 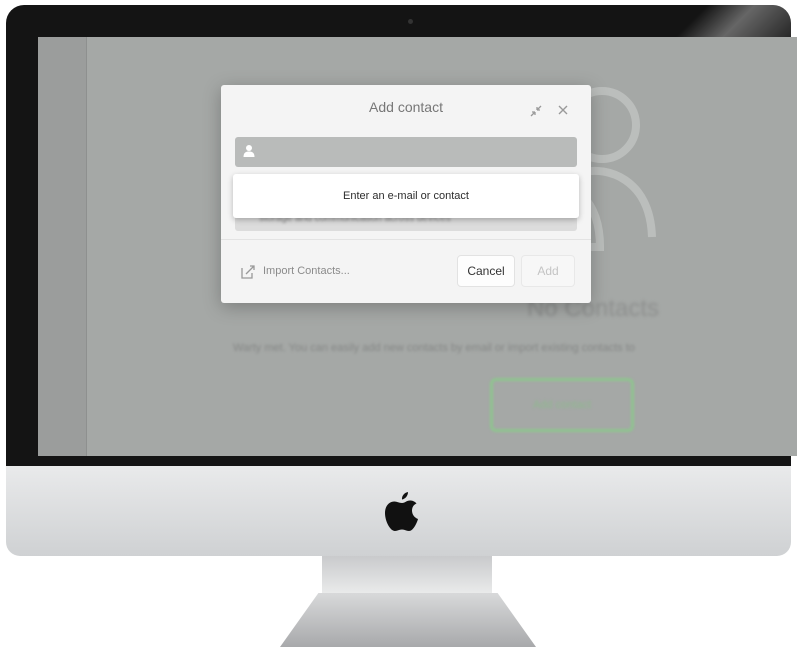 What do you see at coordinates (536, 111) in the screenshot?
I see `collapse-arrows-icon` at bounding box center [536, 111].